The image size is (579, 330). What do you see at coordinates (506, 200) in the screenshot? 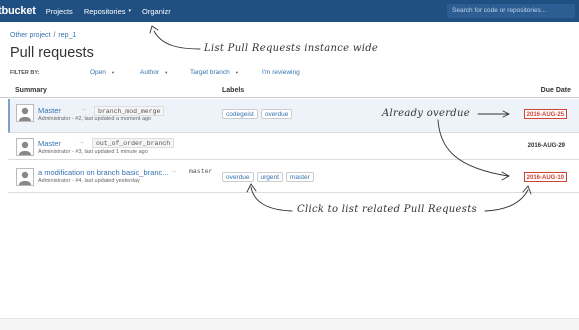
I see `annotation-arrow-labels-right` at bounding box center [506, 200].